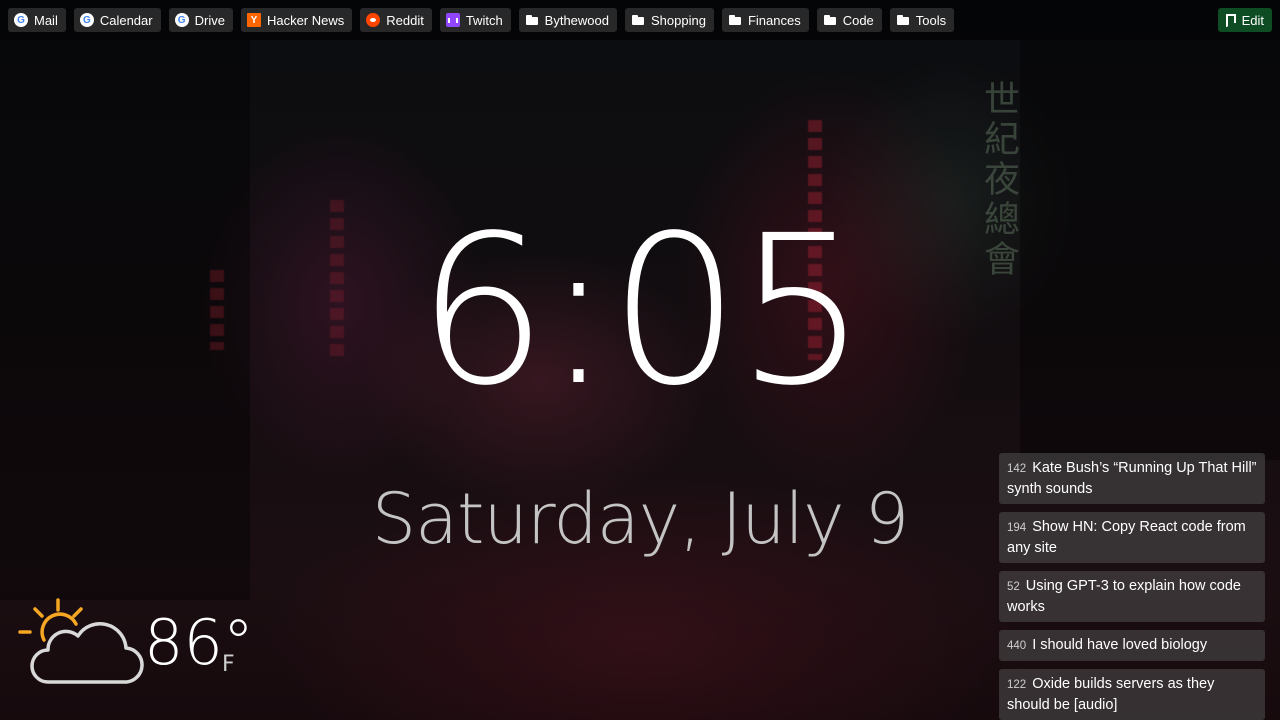 The width and height of the screenshot is (1280, 720). What do you see at coordinates (373, 20) in the screenshot?
I see `reddit-icon` at bounding box center [373, 20].